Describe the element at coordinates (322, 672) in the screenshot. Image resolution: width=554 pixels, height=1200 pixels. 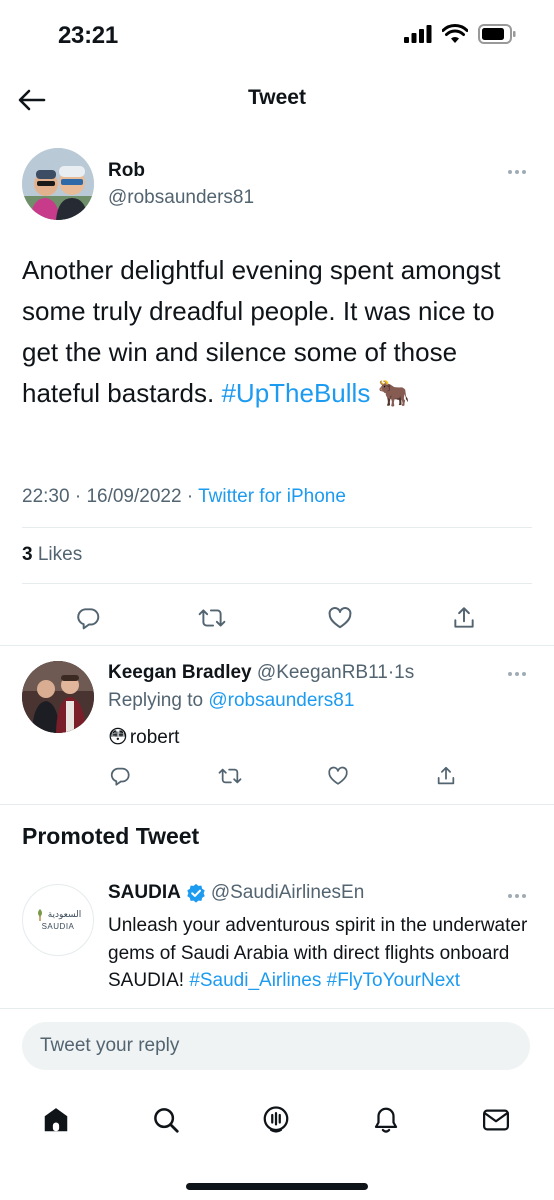
I see `reply-author-handle: @KeeganRB11` at that location.